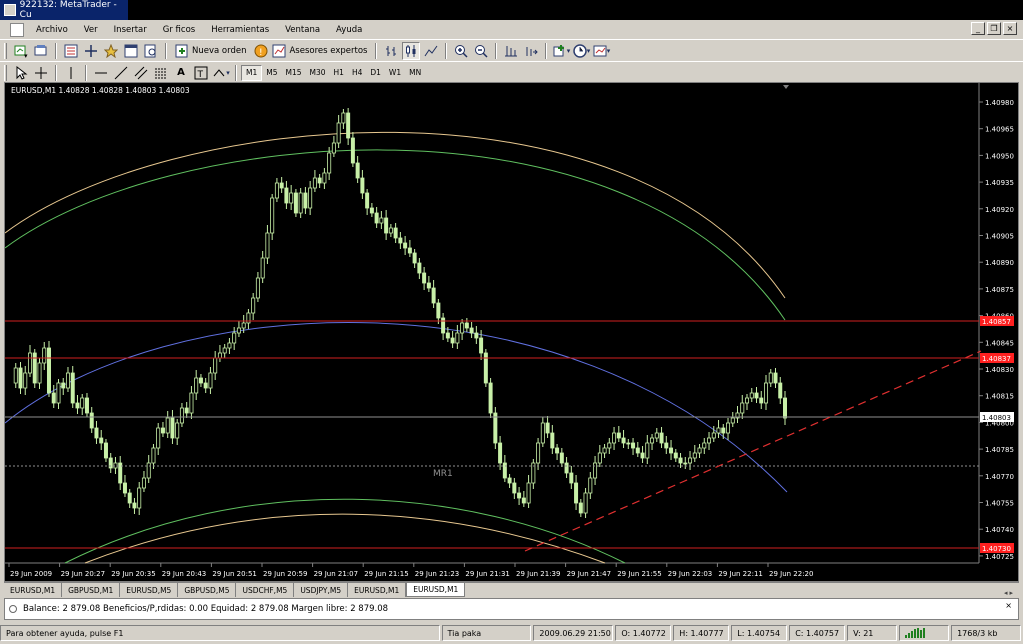  What do you see at coordinates (71, 73) in the screenshot?
I see `vertical-line-button` at bounding box center [71, 73].